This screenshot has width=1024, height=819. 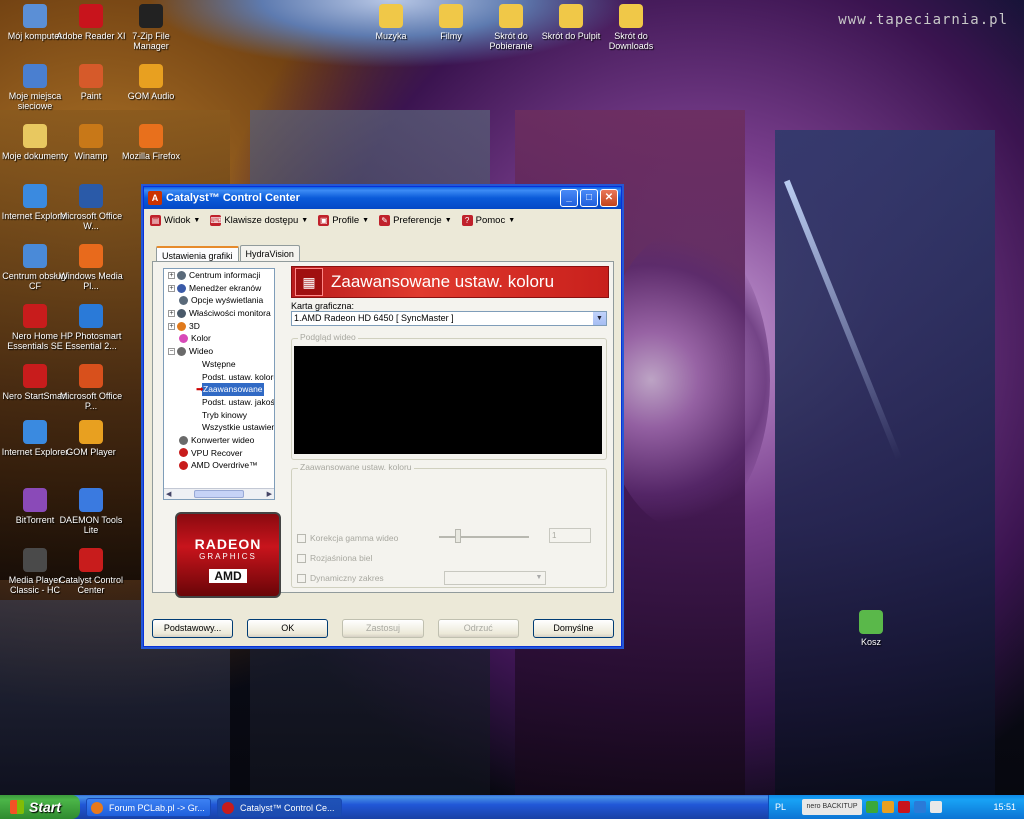 What do you see at coordinates (219, 402) in the screenshot?
I see `tree-item: Podst. ustaw. jakości` at bounding box center [219, 402].